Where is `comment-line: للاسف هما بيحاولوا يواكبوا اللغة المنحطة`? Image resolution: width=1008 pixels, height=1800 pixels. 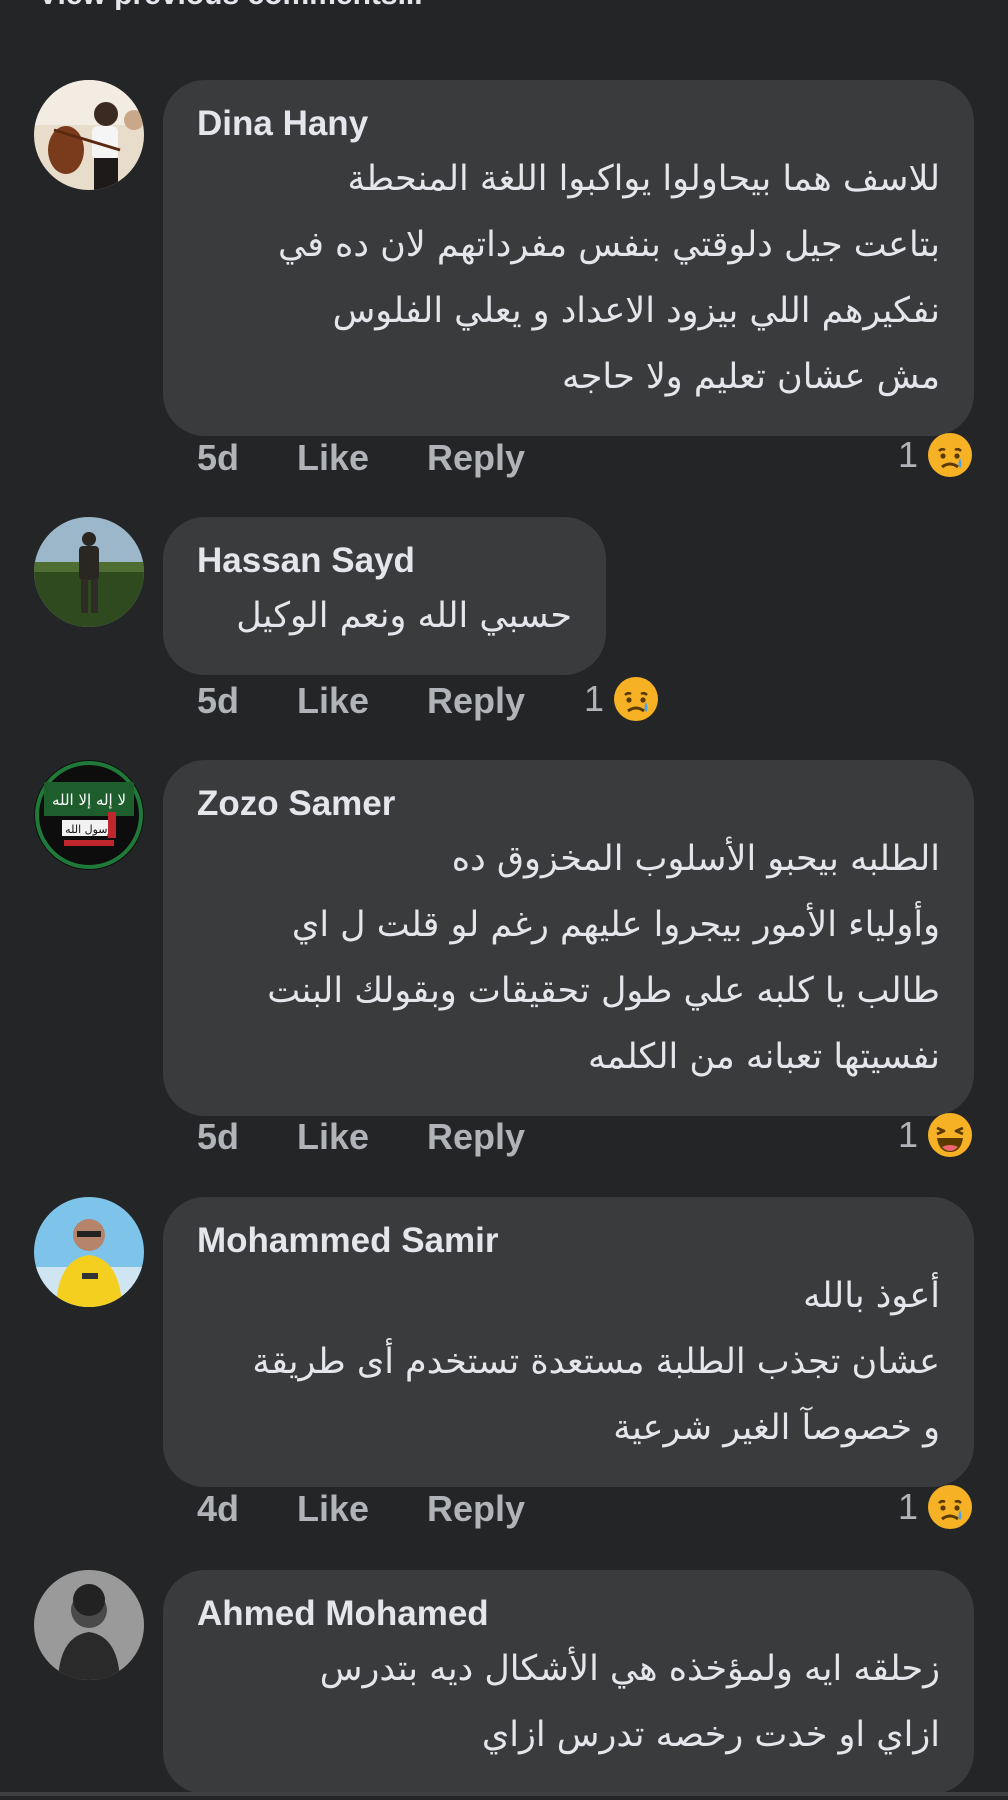
comment-line: للاسف هما بيحاولوا يواكبوا اللغة المنحطة is located at coordinates (643, 179).